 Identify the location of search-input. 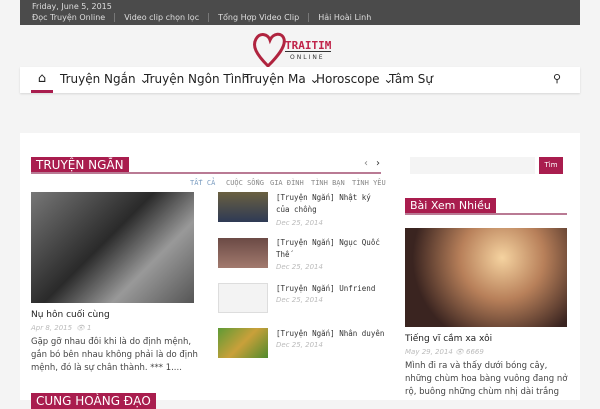
(472, 165).